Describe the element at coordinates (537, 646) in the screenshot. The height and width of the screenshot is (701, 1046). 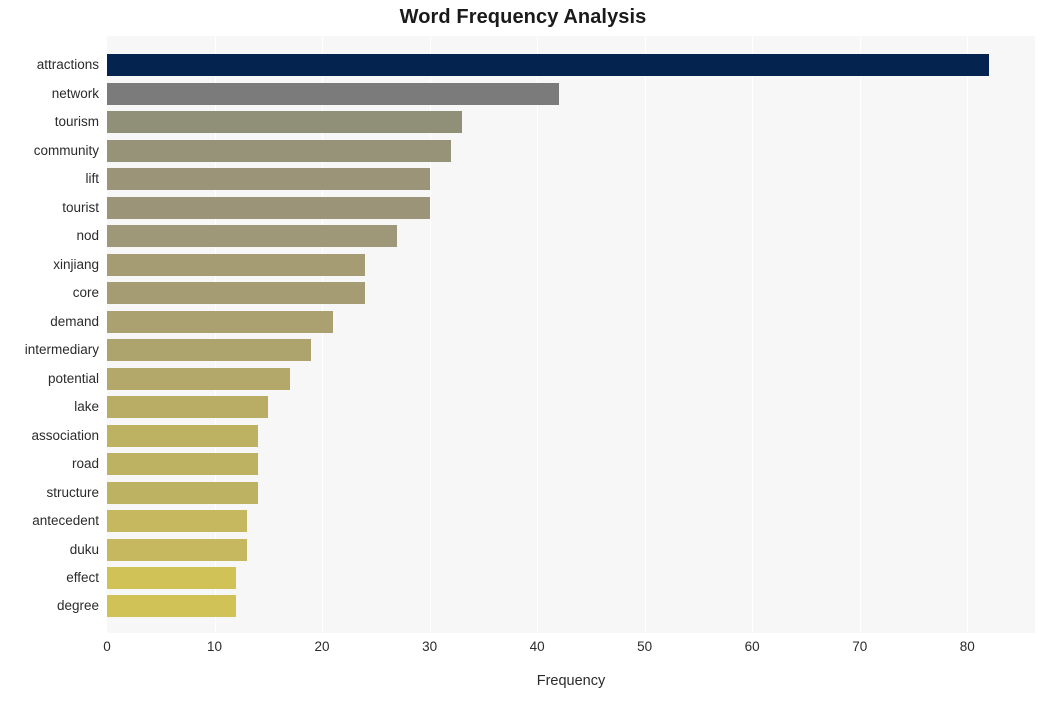
I see `x-tick-label-40: 40` at that location.